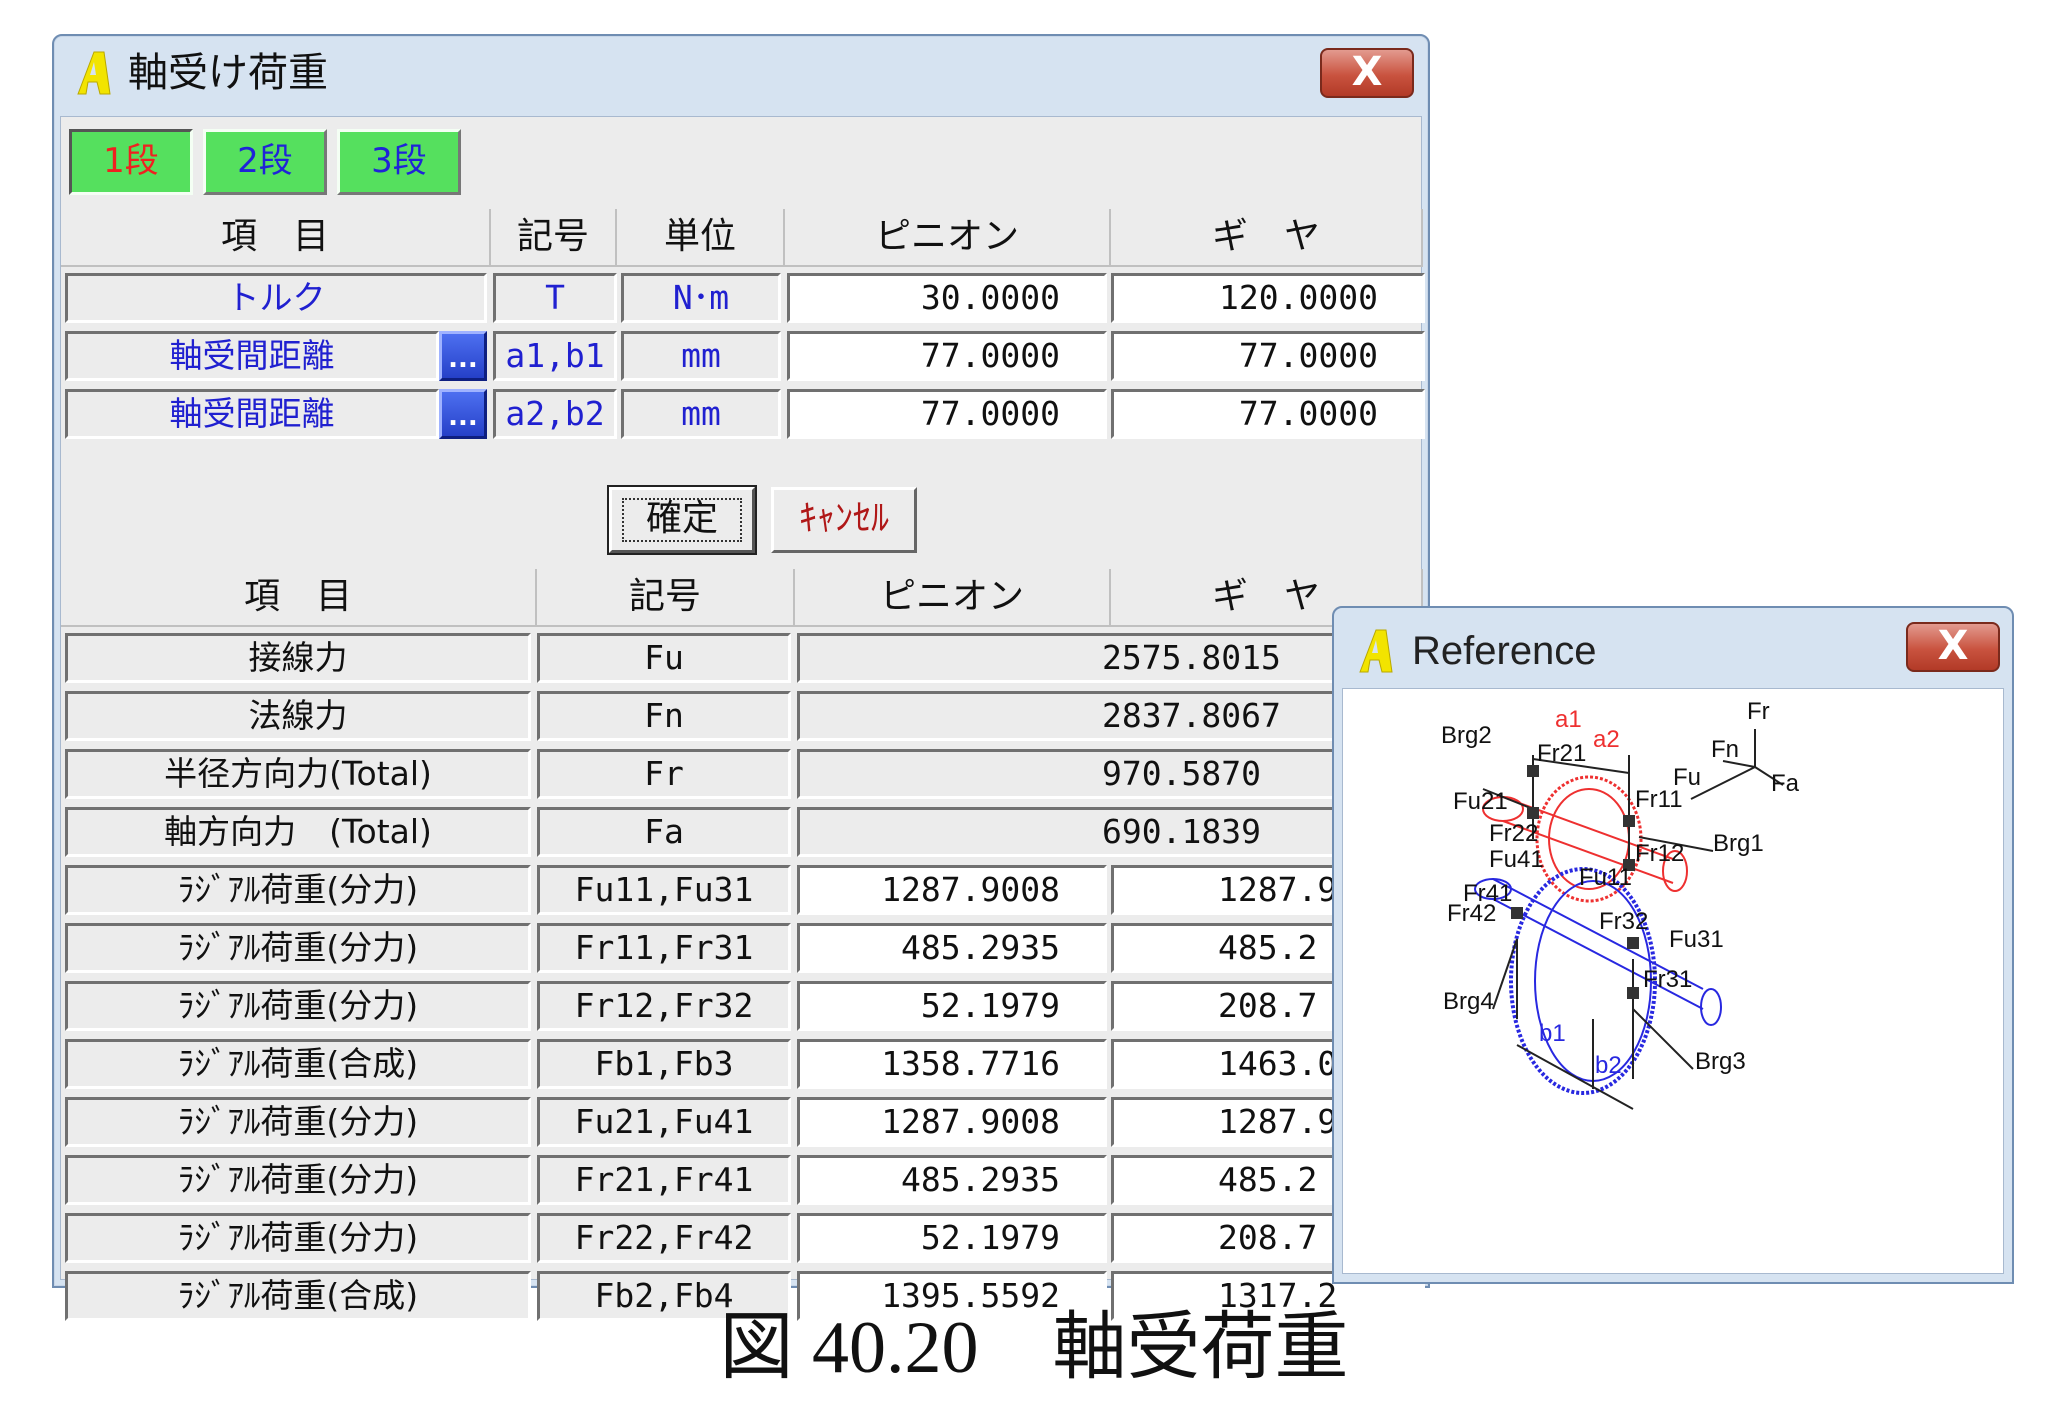 The width and height of the screenshot is (2068, 1406). Describe the element at coordinates (1623, 921) in the screenshot. I see `label-fr32: Fr32` at that location.